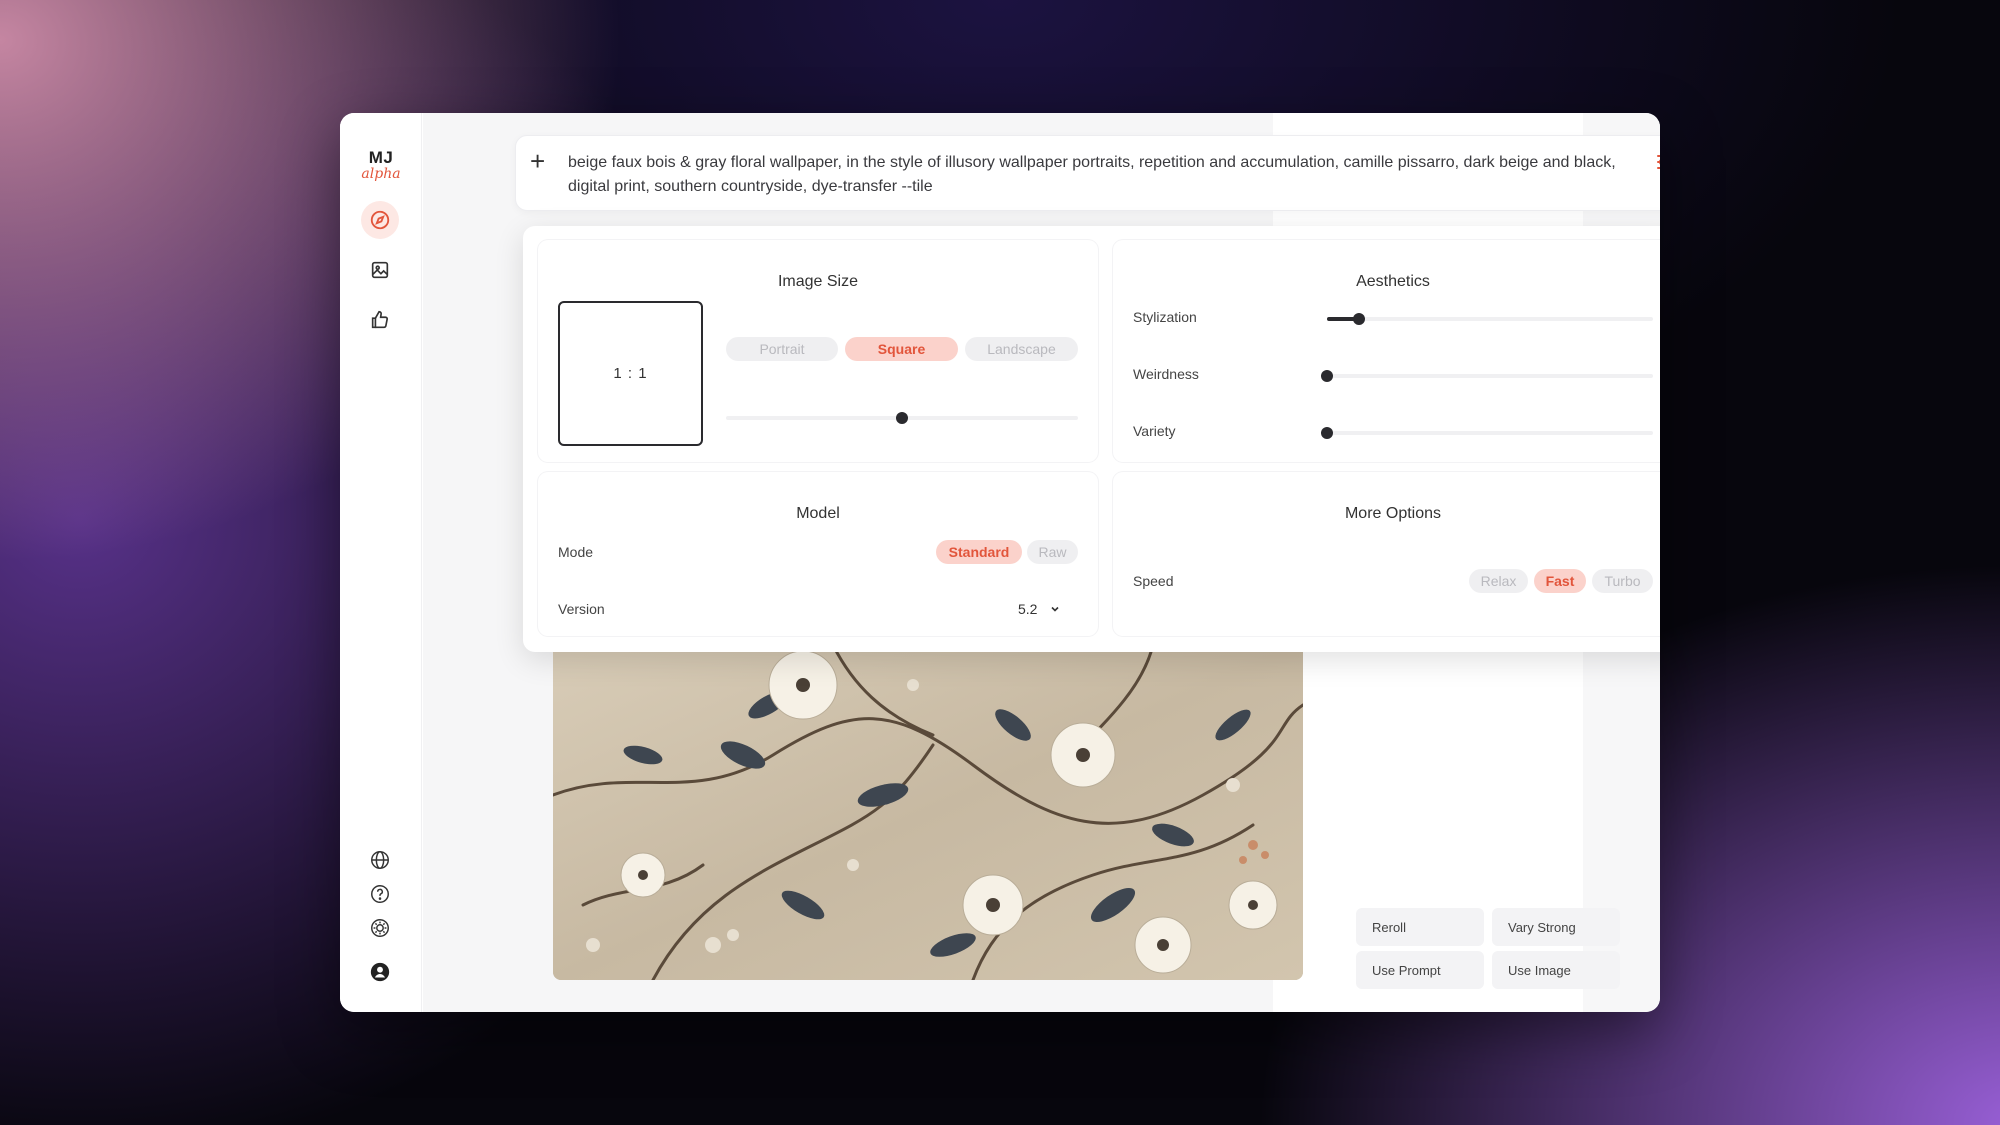 The image size is (2000, 1125). I want to click on sliders-icon, so click(1657, 162).